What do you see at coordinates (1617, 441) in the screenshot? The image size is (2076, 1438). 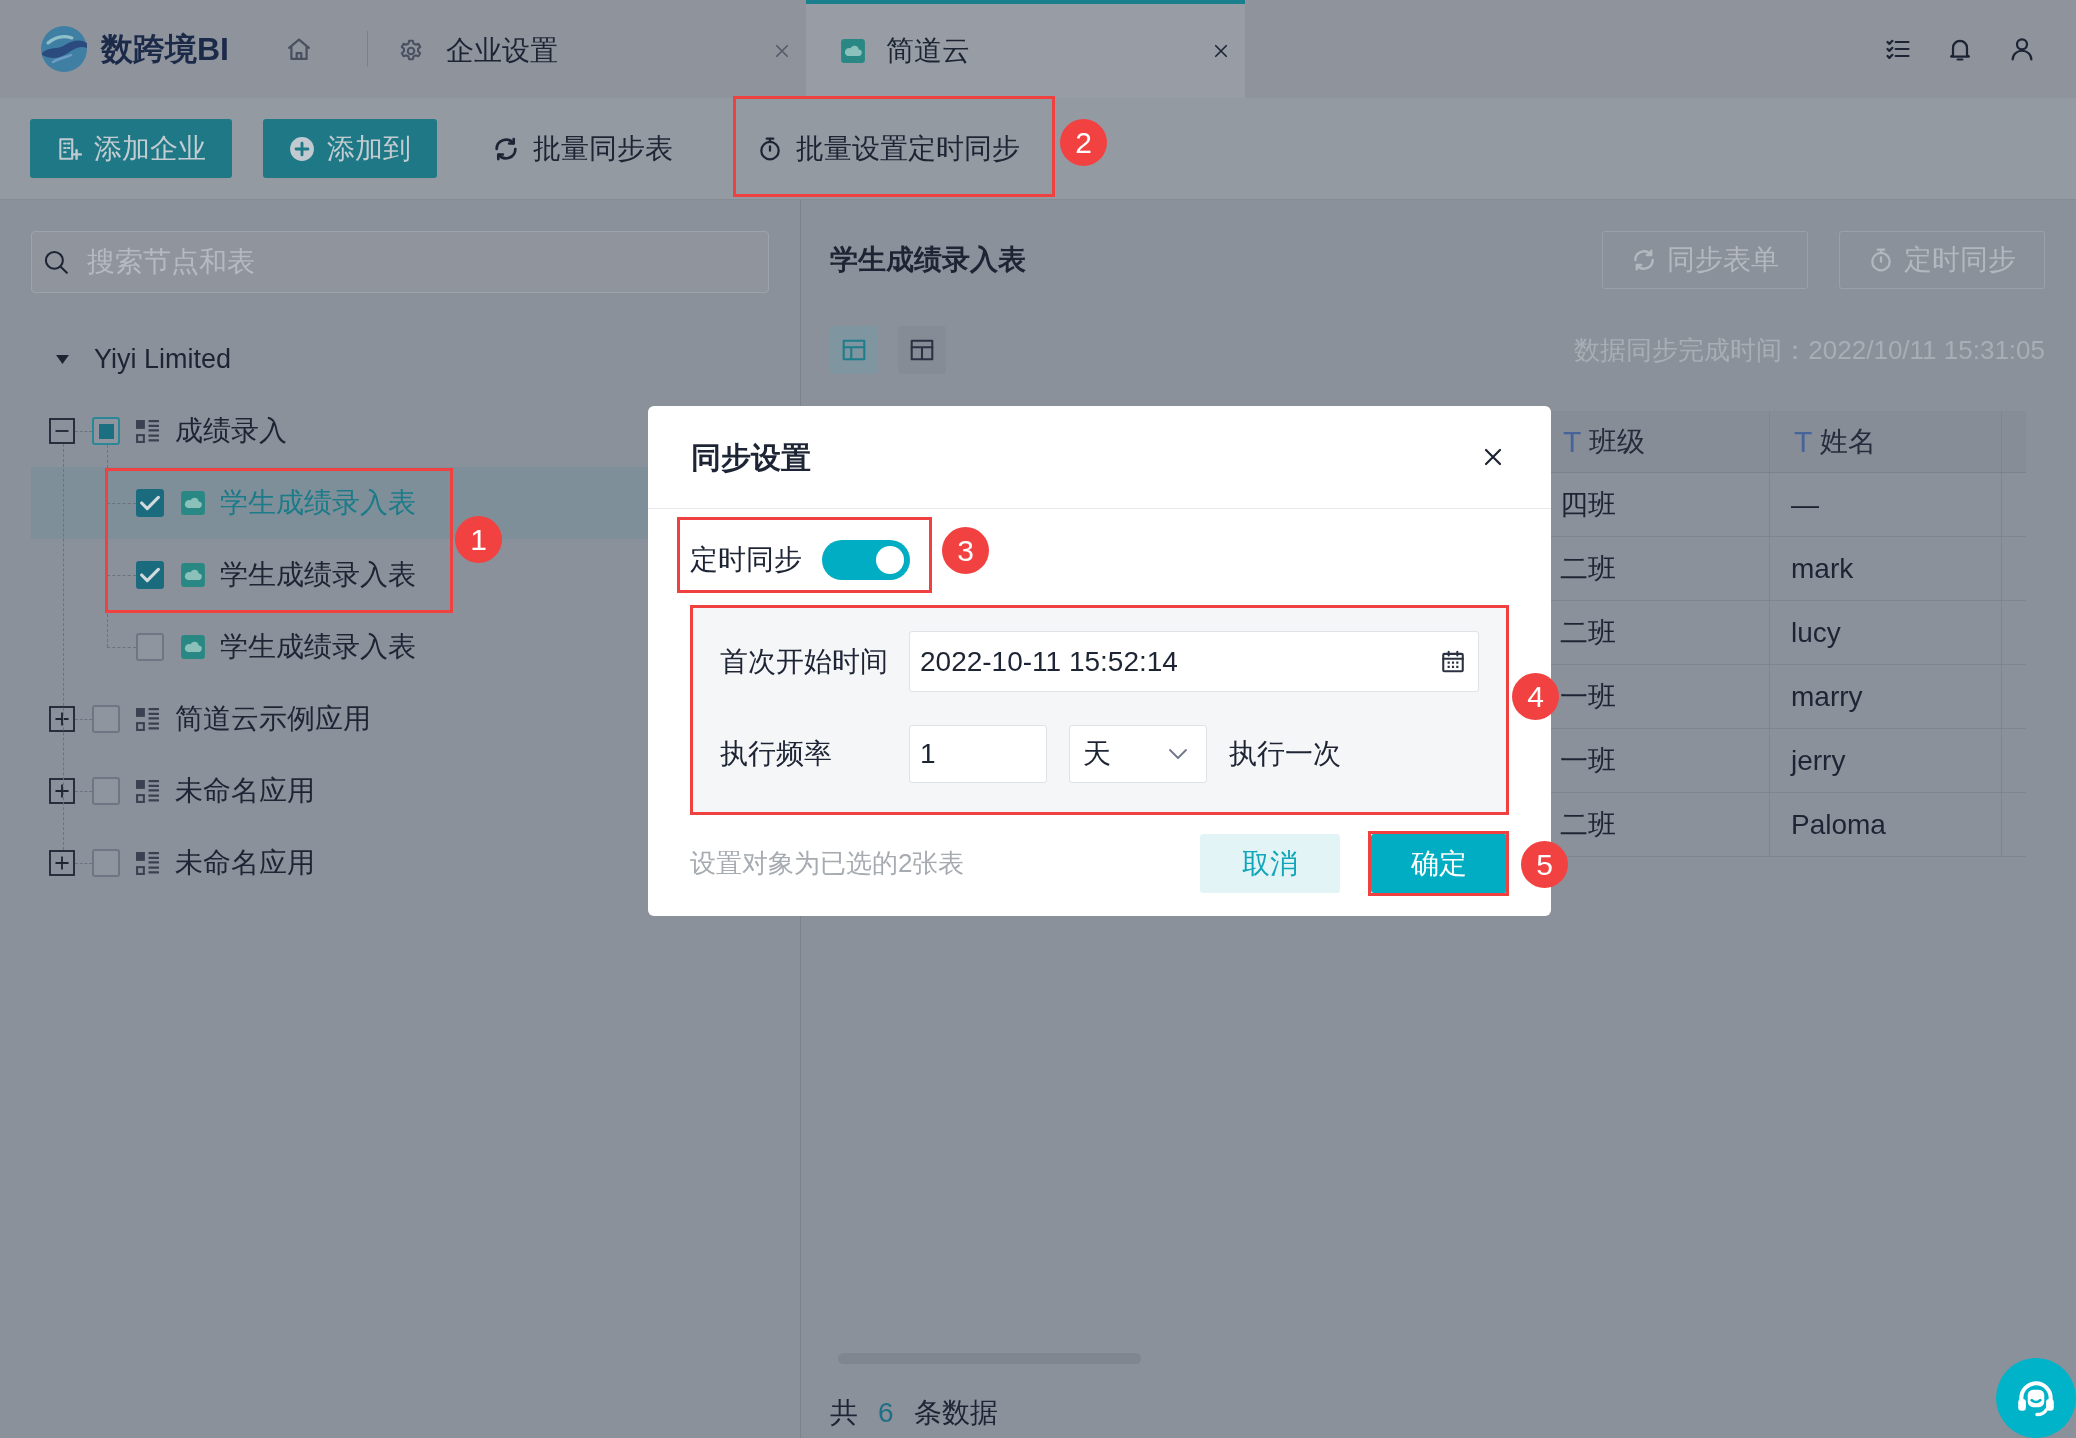 I see `column-header: 班级` at bounding box center [1617, 441].